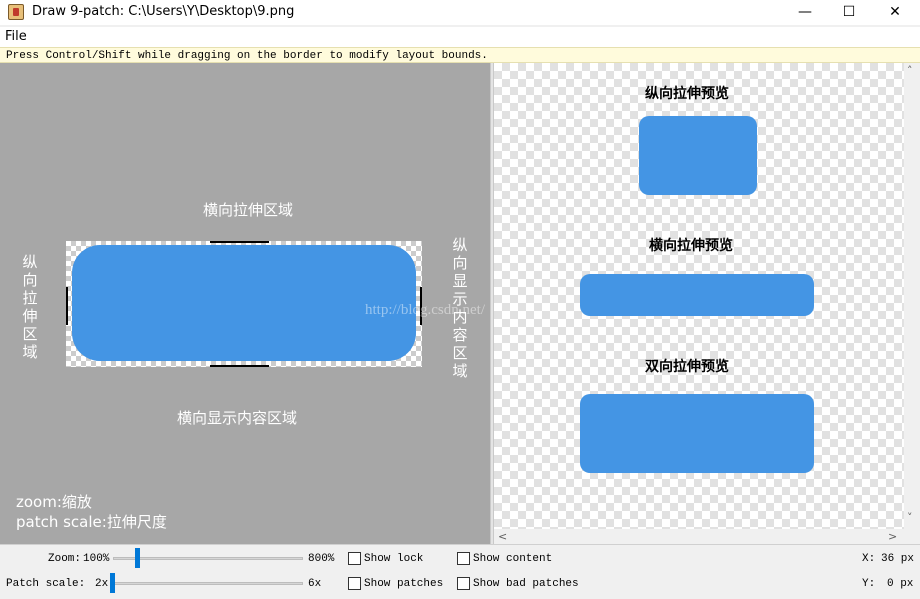 This screenshot has height=599, width=920. Describe the element at coordinates (912, 296) in the screenshot. I see `preview-vertical-scrollbar: ˄ ˅` at that location.